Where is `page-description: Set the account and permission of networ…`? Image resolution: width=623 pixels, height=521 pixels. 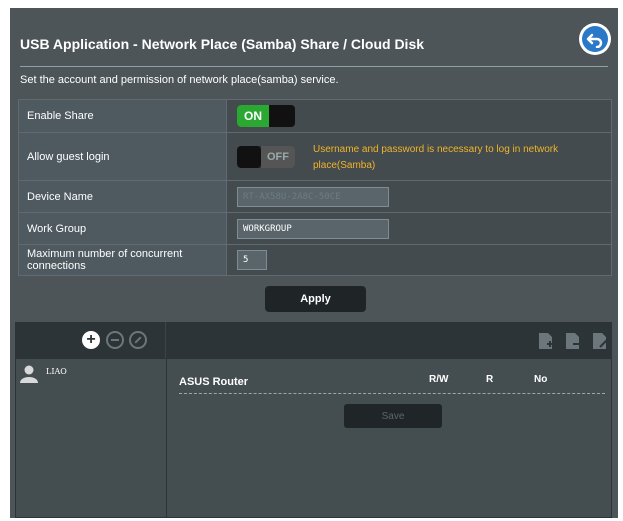
page-description: Set the account and permission of networ… is located at coordinates (179, 80).